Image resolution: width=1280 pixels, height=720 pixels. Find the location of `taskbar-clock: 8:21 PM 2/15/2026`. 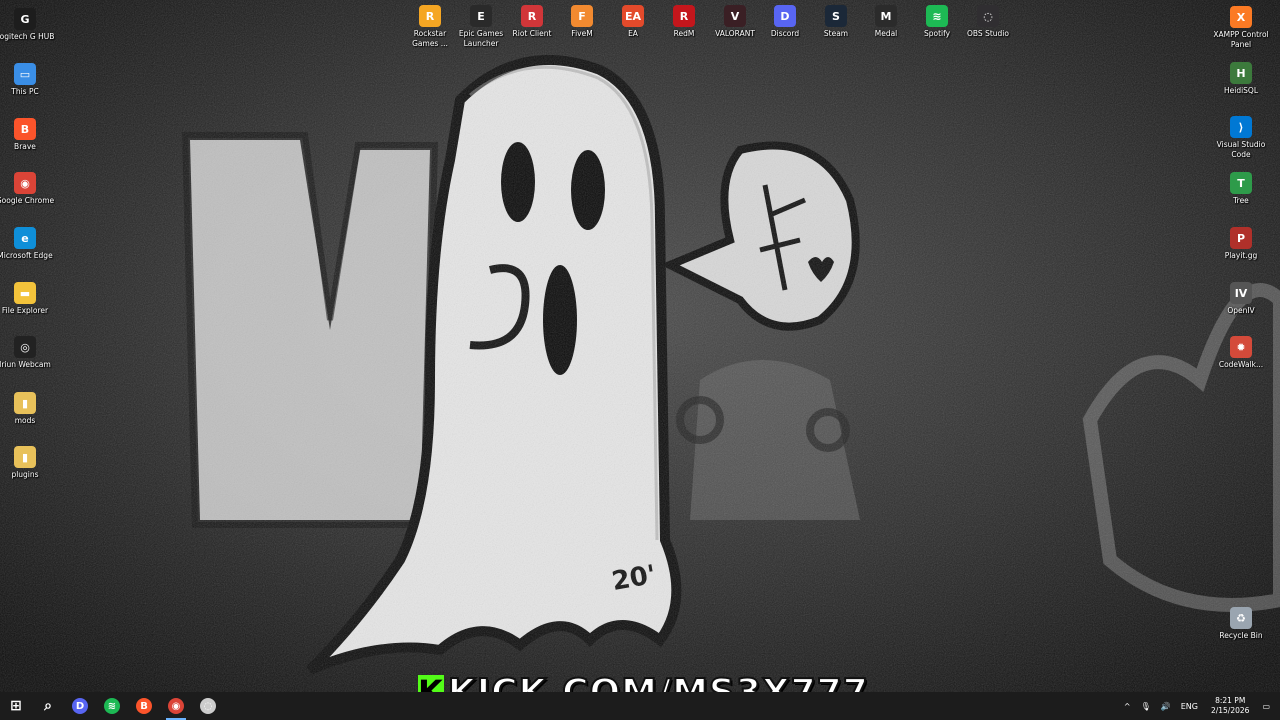

taskbar-clock: 8:21 PM 2/15/2026 is located at coordinates (1230, 706).